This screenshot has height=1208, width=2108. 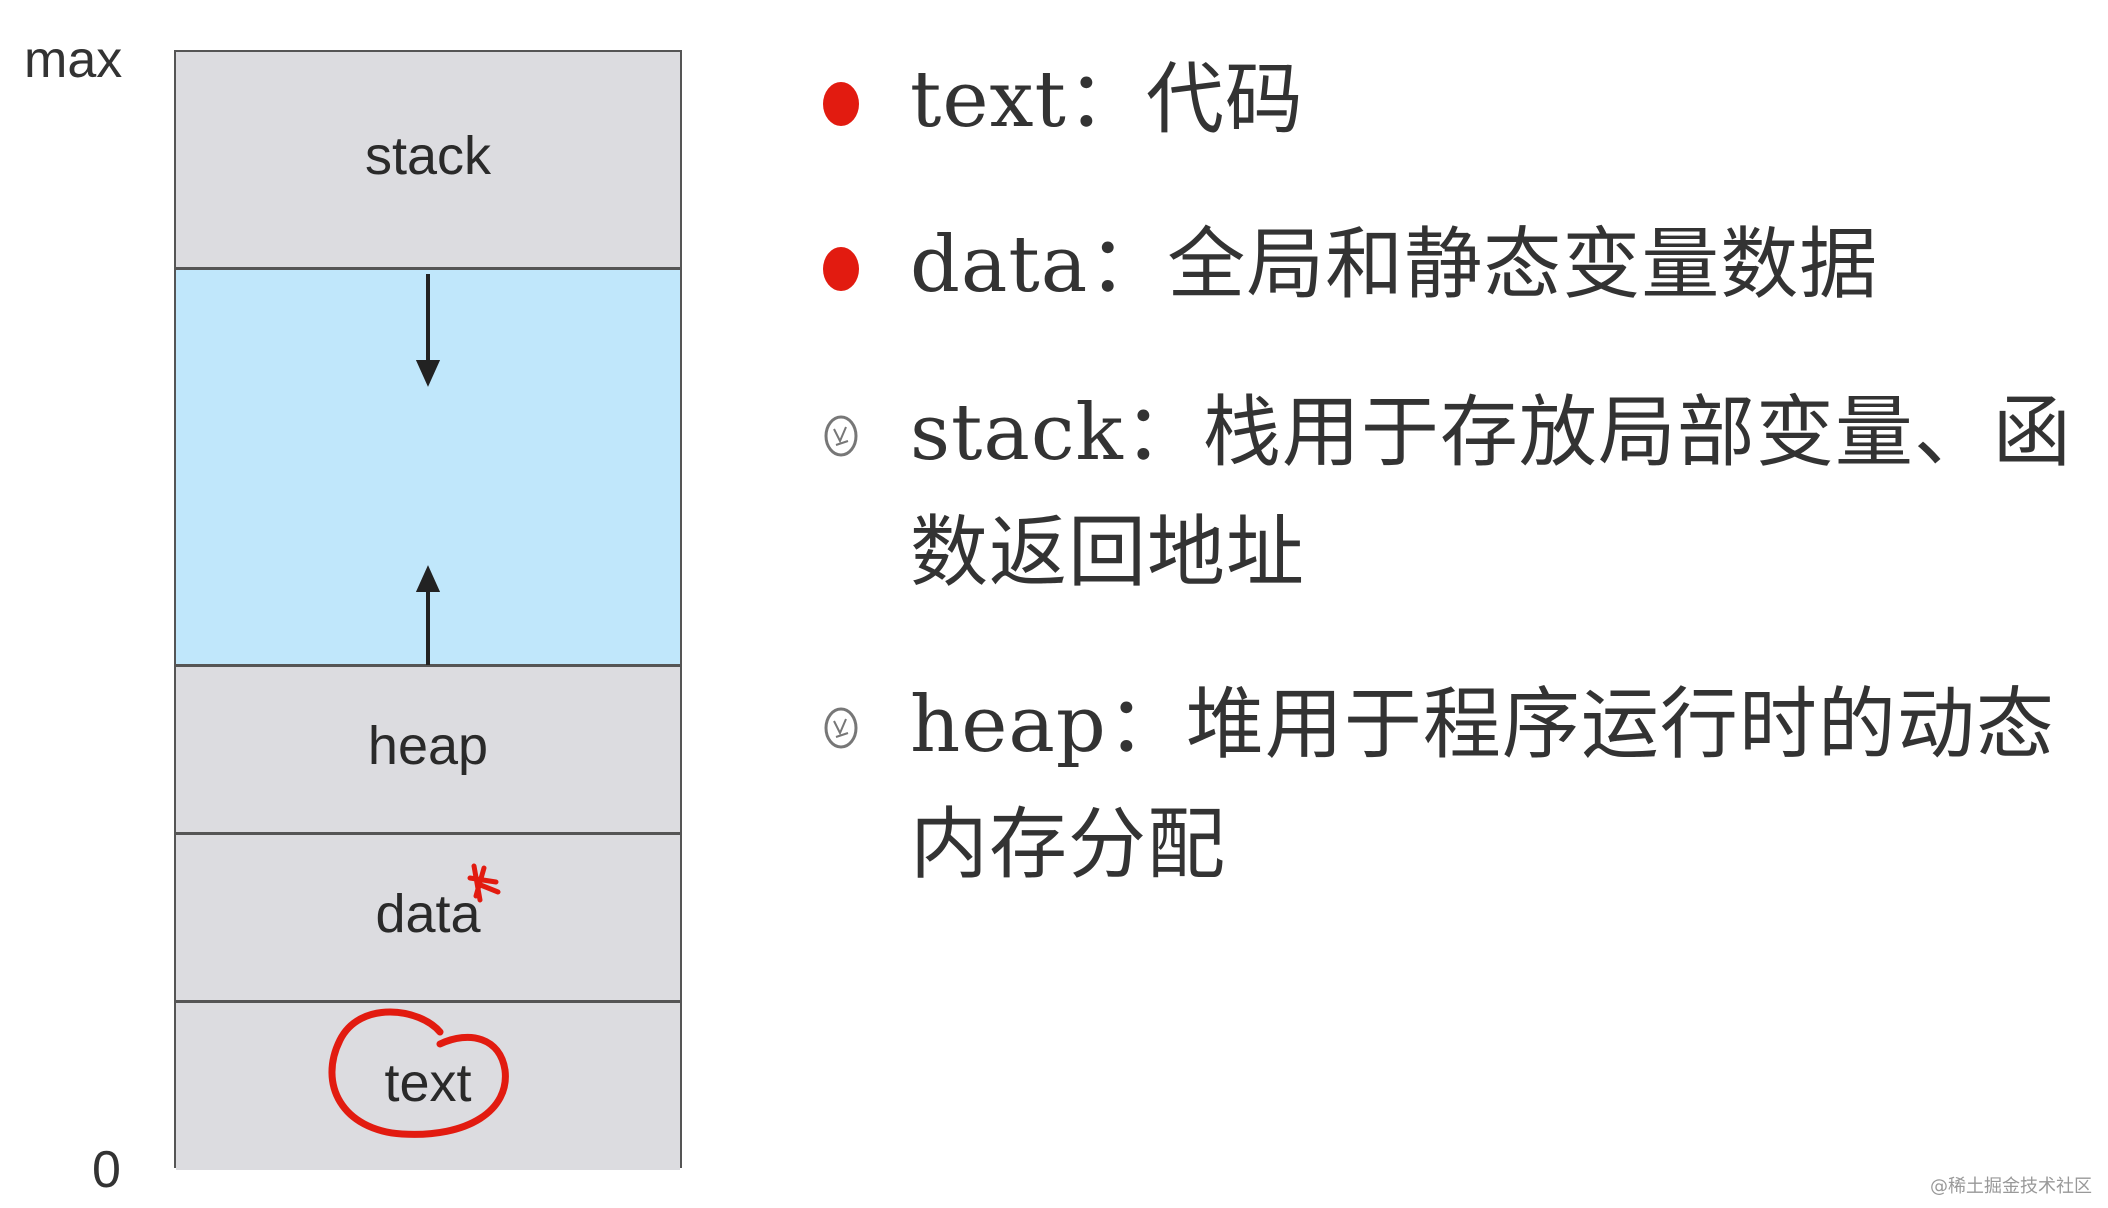 What do you see at coordinates (428, 913) in the screenshot?
I see `data-segment-label: data` at bounding box center [428, 913].